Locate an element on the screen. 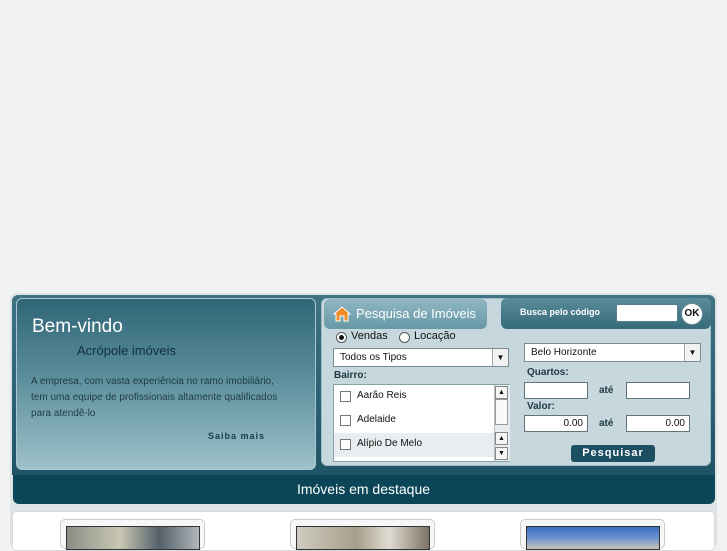 Image resolution: width=727 pixels, height=551 pixels. welcome-title: Bem-vindo is located at coordinates (77, 326).